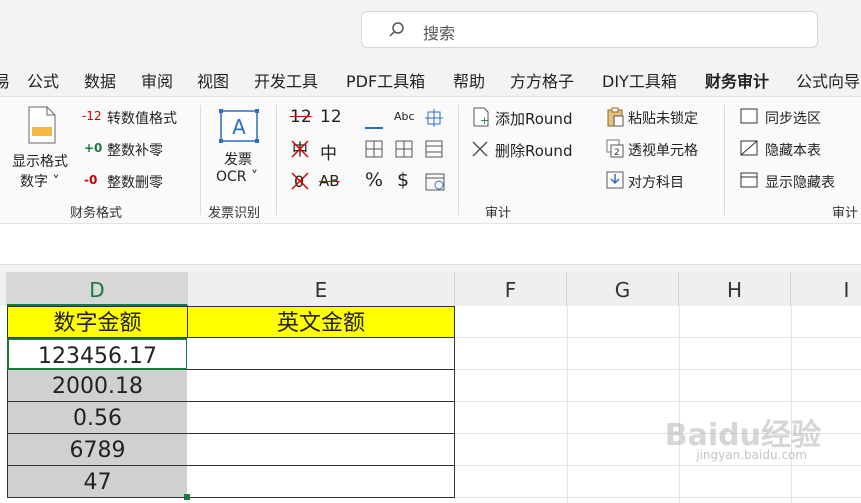 This screenshot has height=503, width=861. I want to click on tab-view: 视图, so click(213, 80).